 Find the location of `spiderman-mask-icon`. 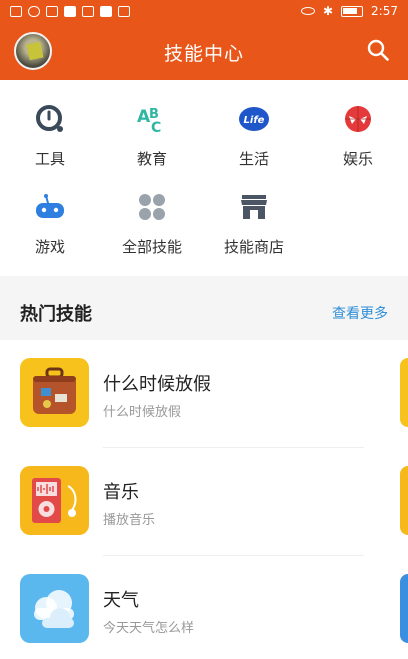

spiderman-mask-icon is located at coordinates (358, 119).